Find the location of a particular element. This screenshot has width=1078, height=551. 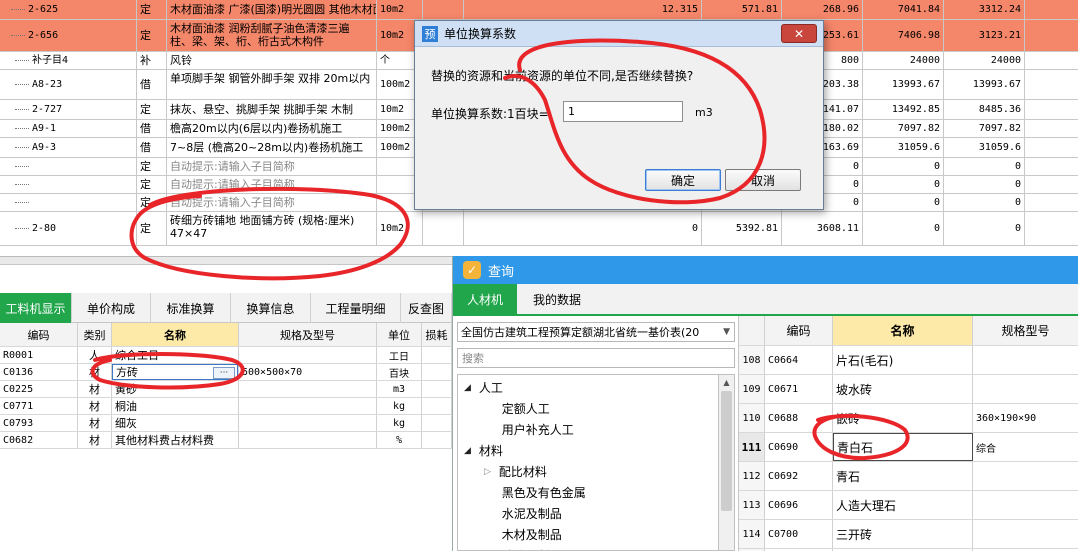

quota-code-cell: 2-727 is located at coordinates (68, 109).